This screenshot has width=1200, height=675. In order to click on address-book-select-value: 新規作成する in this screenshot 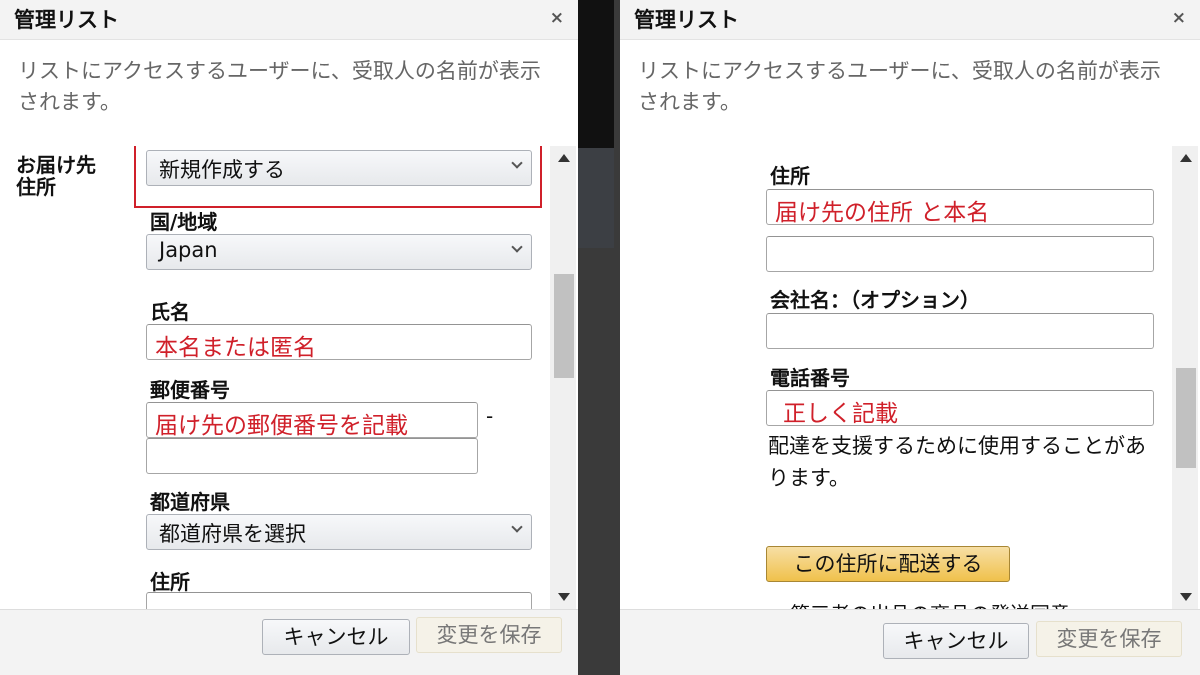, I will do `click(222, 170)`.